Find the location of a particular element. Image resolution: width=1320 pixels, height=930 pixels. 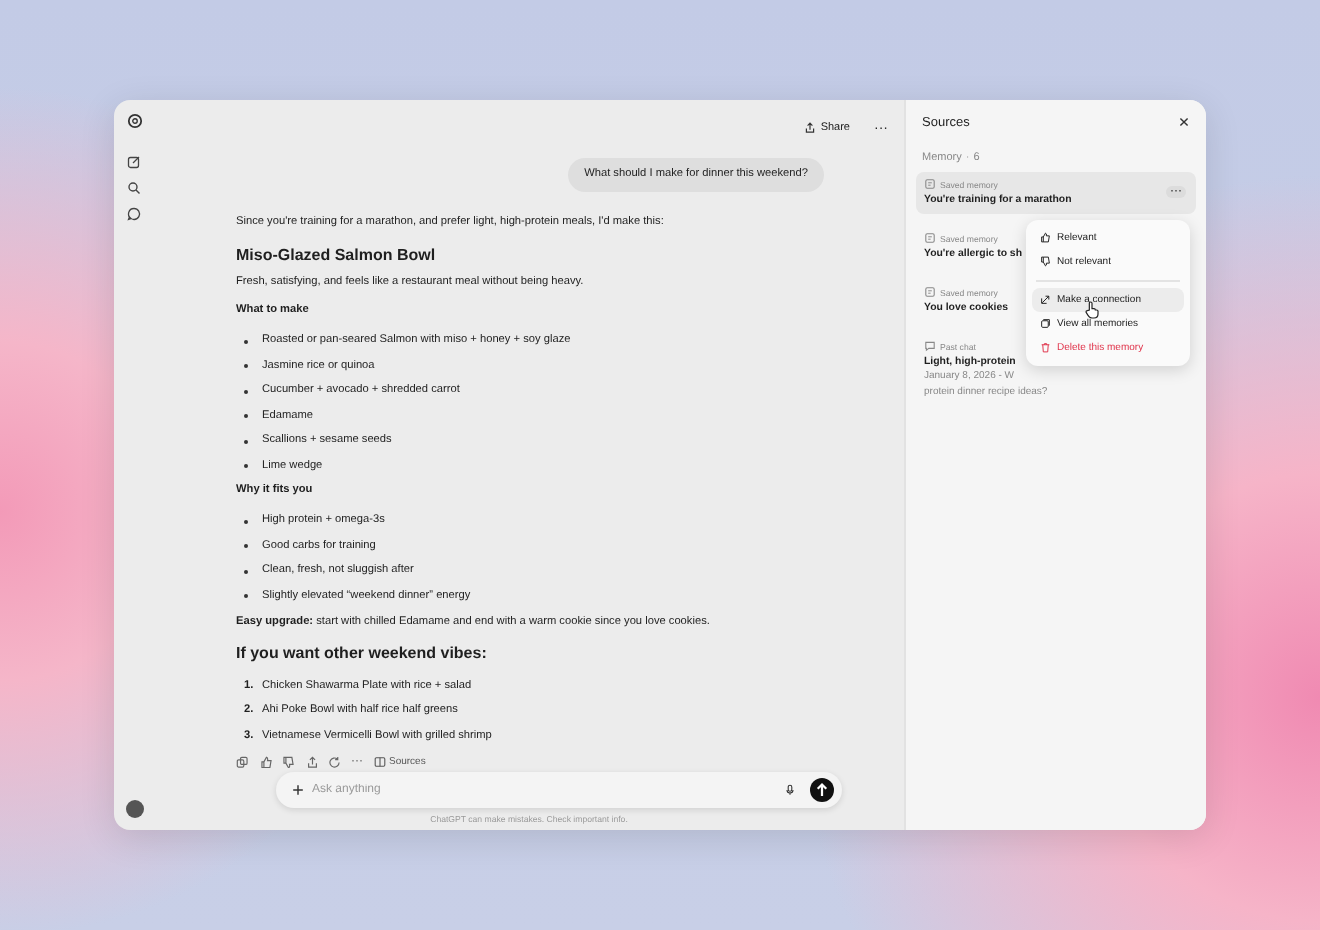

answer-heading: Miso-Glazed Salmon Bowl is located at coordinates (337, 255).